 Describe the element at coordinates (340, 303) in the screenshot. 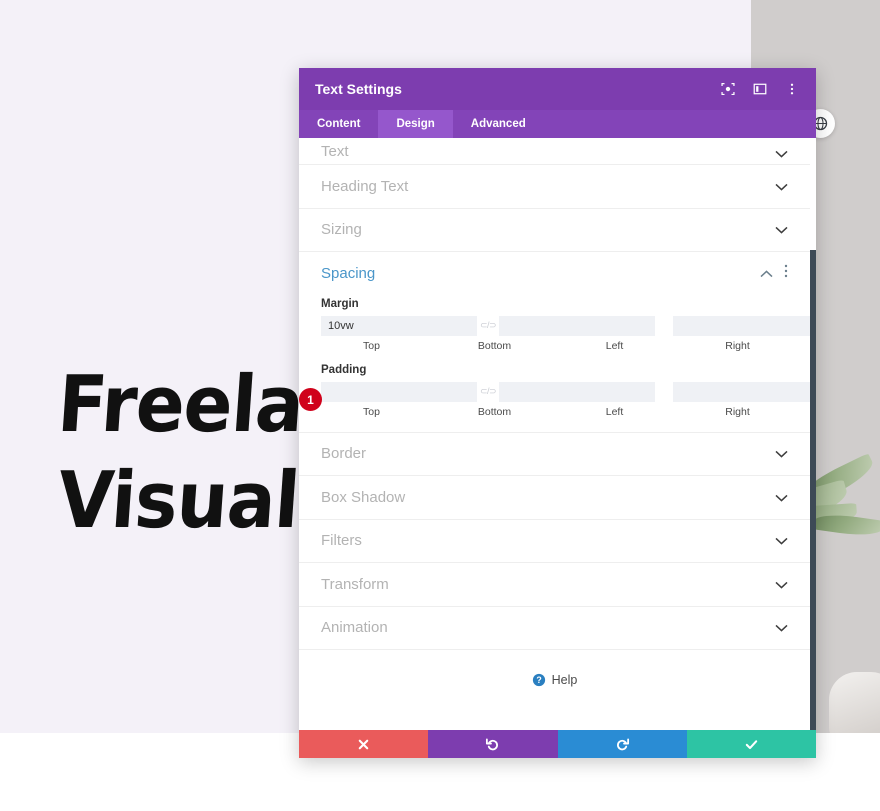

I see `margin-label: Margin` at that location.